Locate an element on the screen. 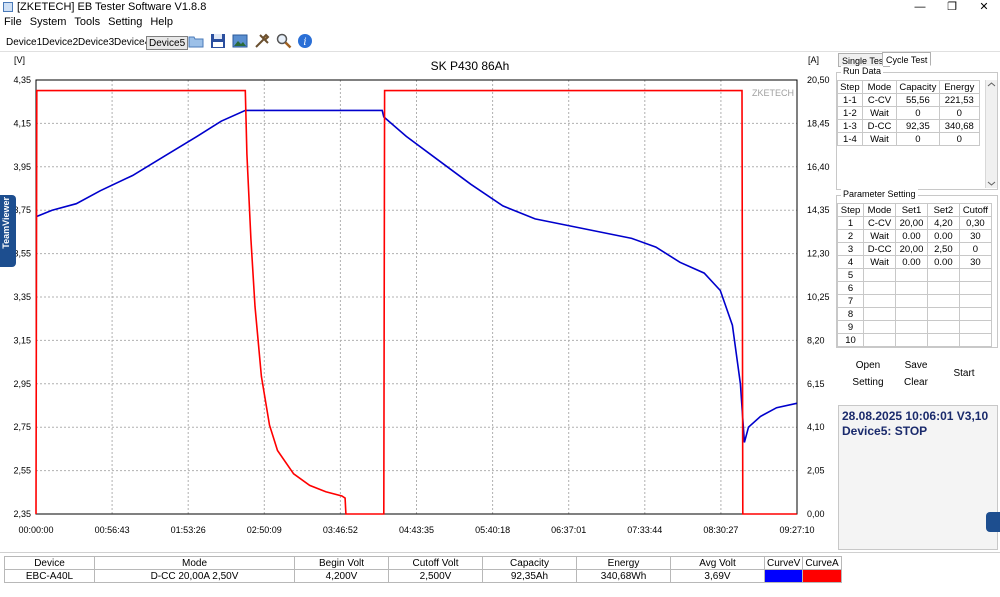 The image size is (1000, 597). app-icon is located at coordinates (8, 7).